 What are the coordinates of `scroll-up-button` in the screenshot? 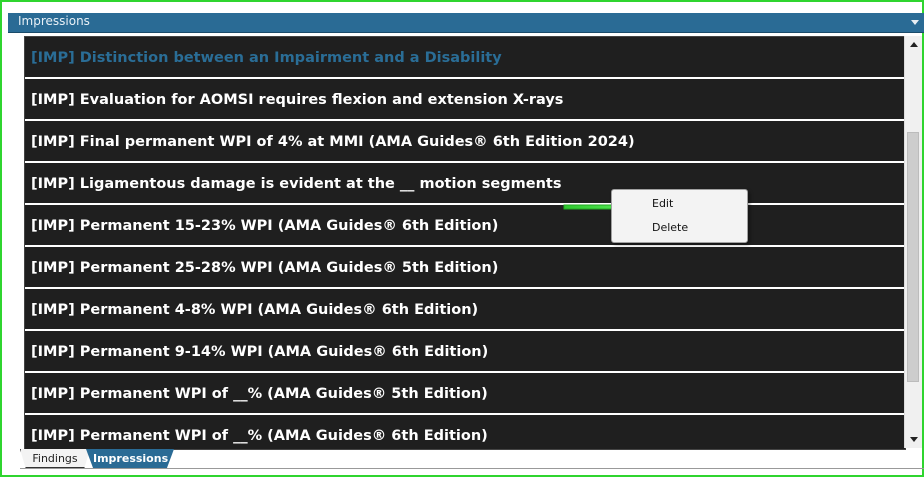 It's located at (913, 44).